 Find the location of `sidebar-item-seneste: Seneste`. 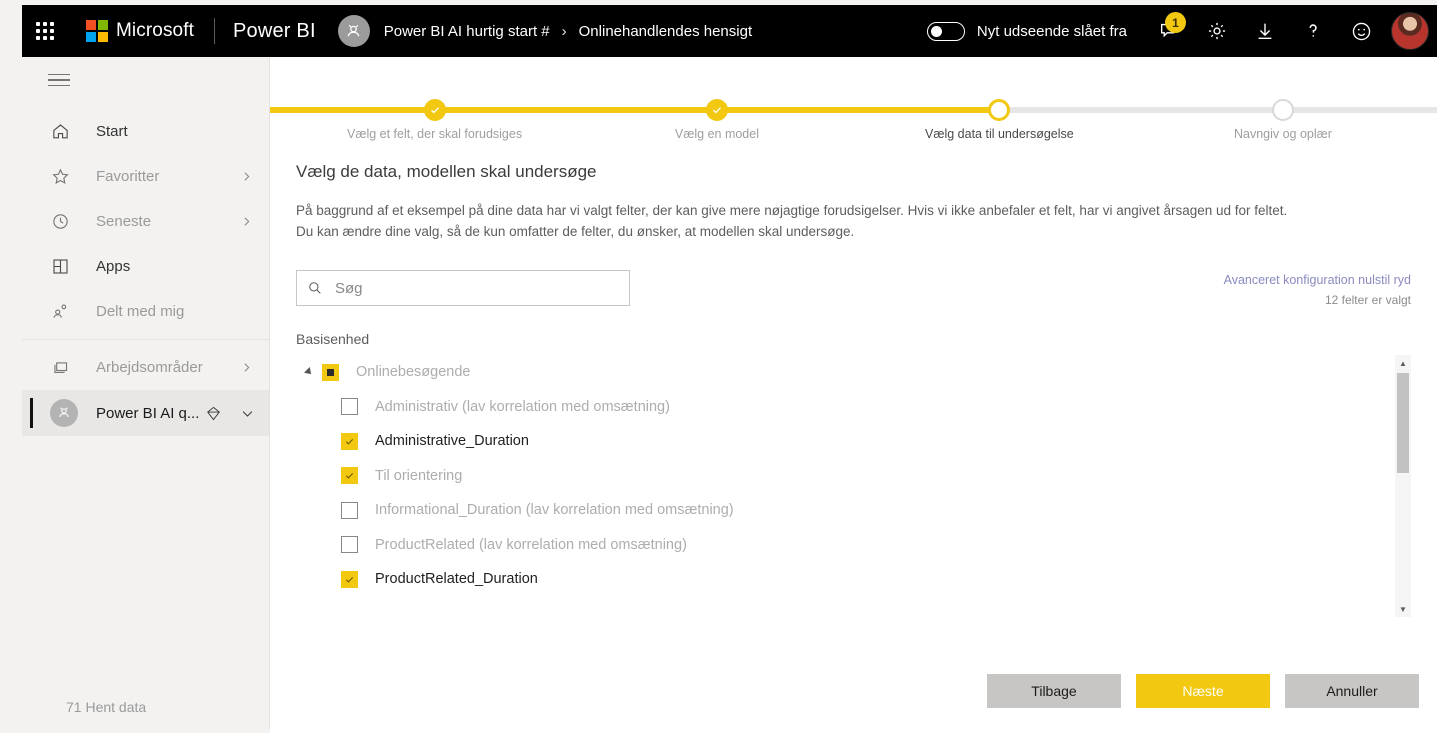

sidebar-item-seneste: Seneste is located at coordinates (145, 221).